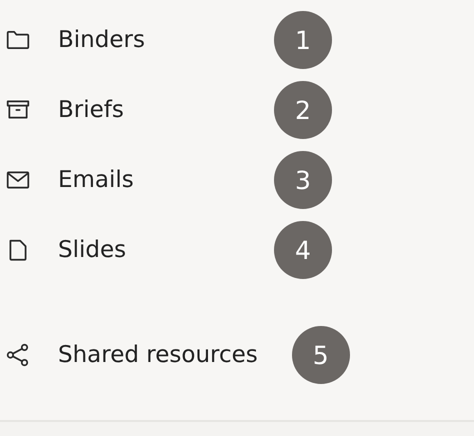 The height and width of the screenshot is (436, 474). Describe the element at coordinates (18, 355) in the screenshot. I see `share-icon` at that location.